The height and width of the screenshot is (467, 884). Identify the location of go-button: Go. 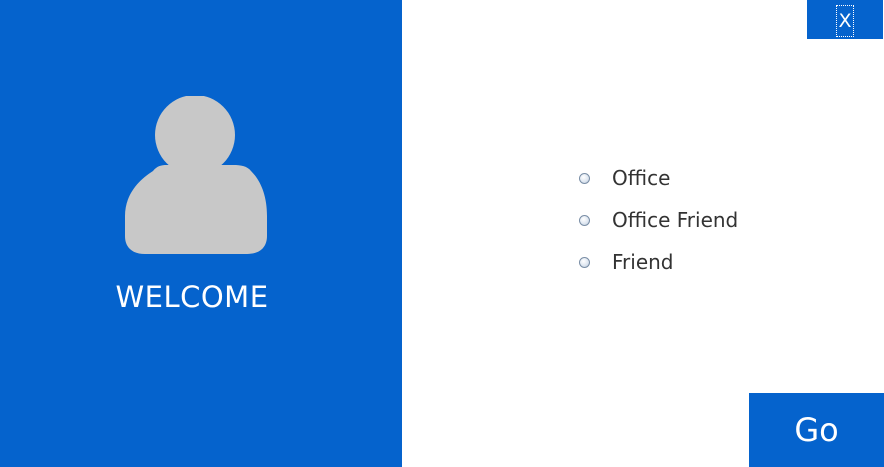
(816, 430).